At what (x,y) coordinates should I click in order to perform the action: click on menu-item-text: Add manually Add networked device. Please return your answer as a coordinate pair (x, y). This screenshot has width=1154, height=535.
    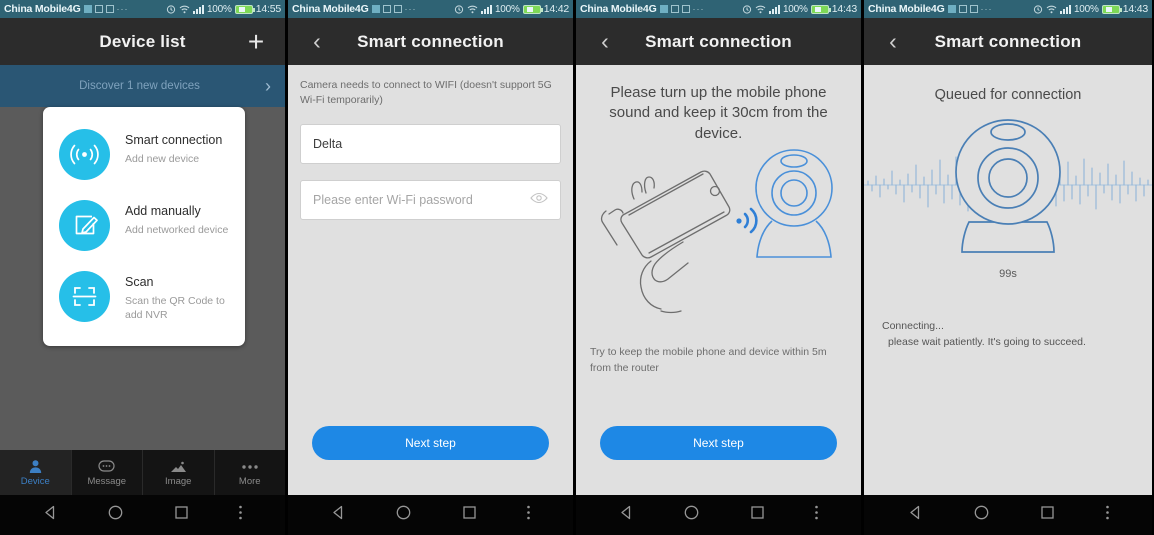
    Looking at the image, I should click on (176, 218).